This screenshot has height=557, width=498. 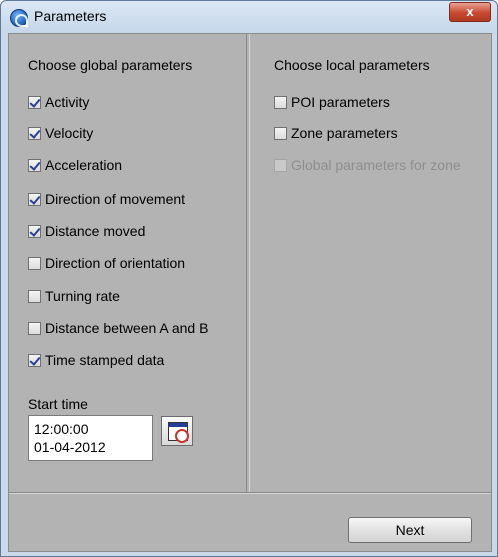 I want to click on checkbox-acceleration: Acceleration, so click(x=75, y=165).